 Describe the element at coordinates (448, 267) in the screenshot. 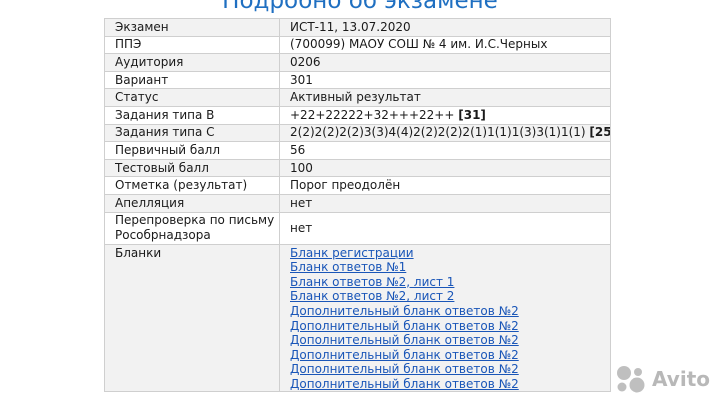

I see `blank-link-answers-1: Бланк ответов №1` at that location.